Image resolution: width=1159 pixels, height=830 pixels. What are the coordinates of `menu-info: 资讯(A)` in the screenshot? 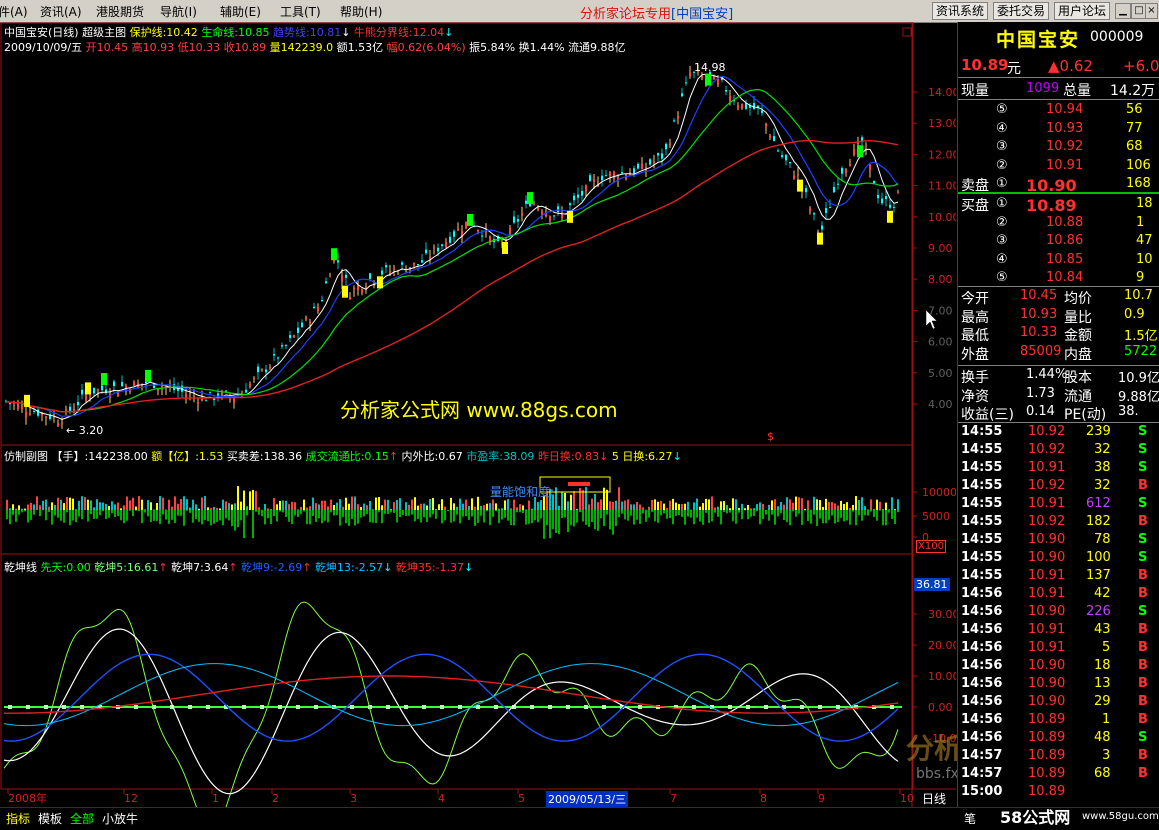 It's located at (61, 11).